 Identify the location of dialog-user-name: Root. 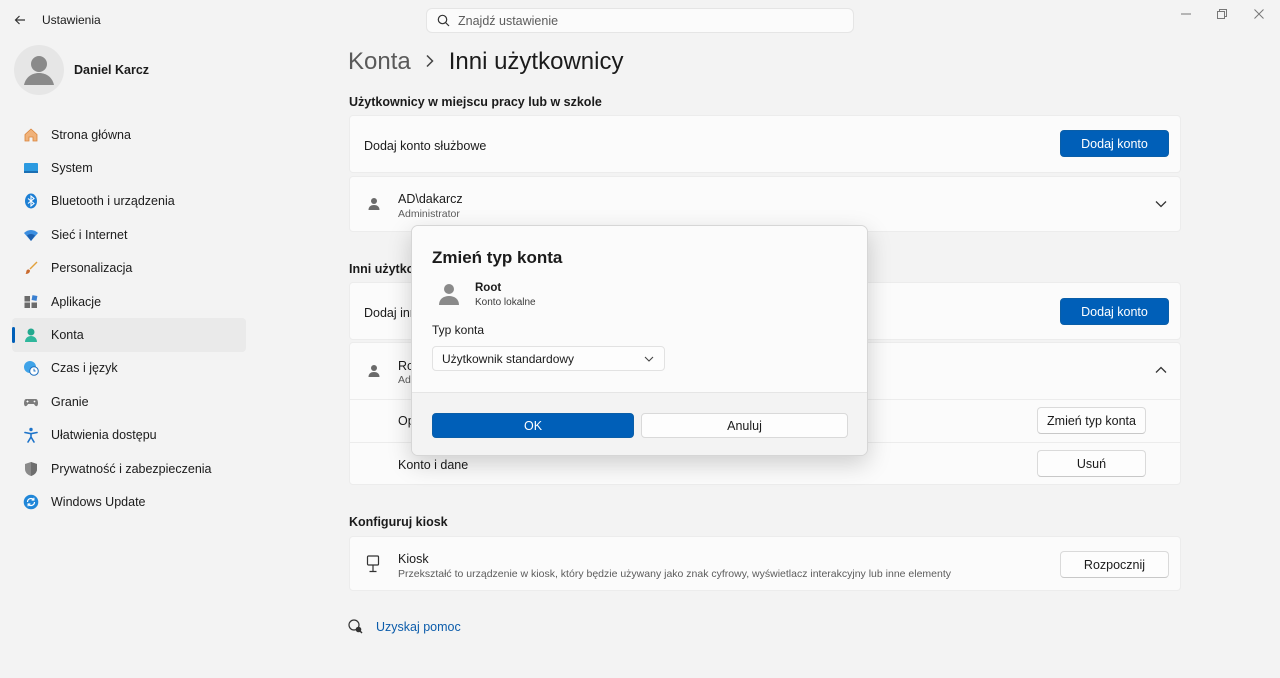
(488, 288).